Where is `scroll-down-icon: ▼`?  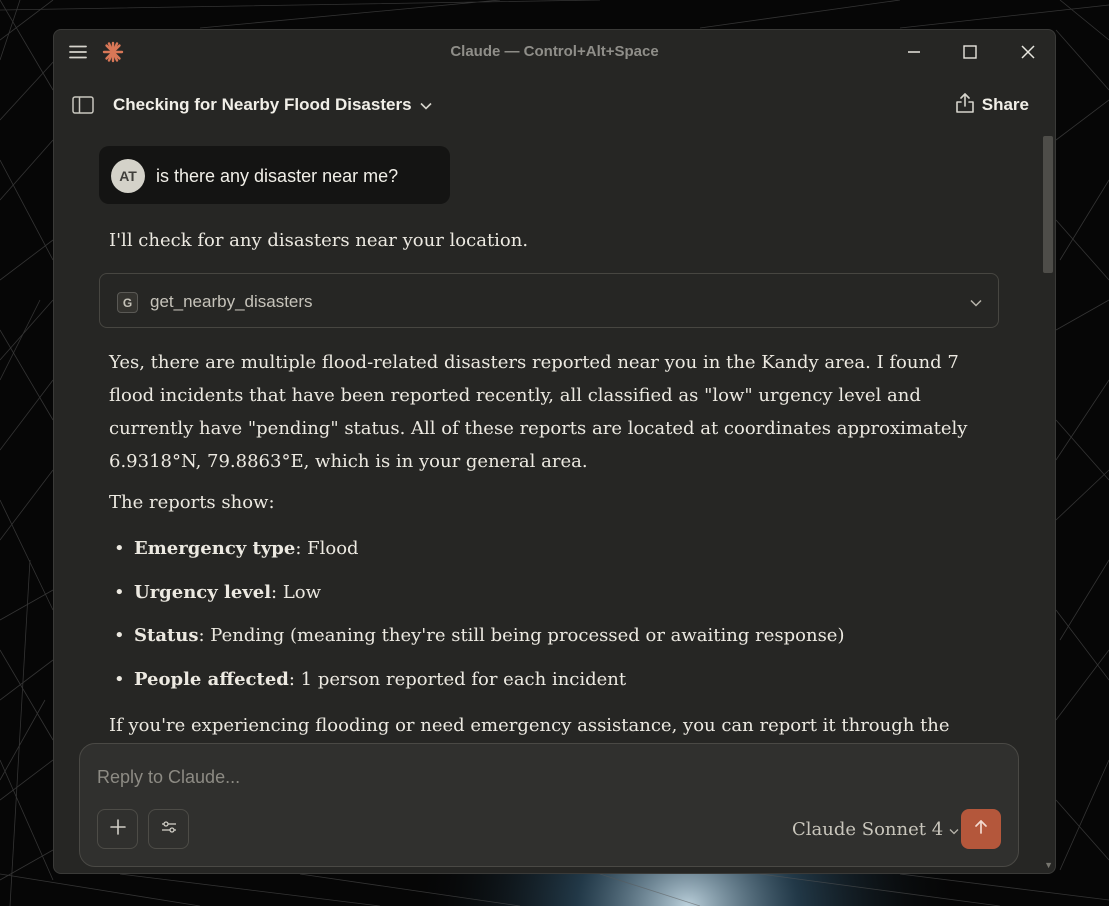
scroll-down-icon: ▼ is located at coordinates (1048, 865).